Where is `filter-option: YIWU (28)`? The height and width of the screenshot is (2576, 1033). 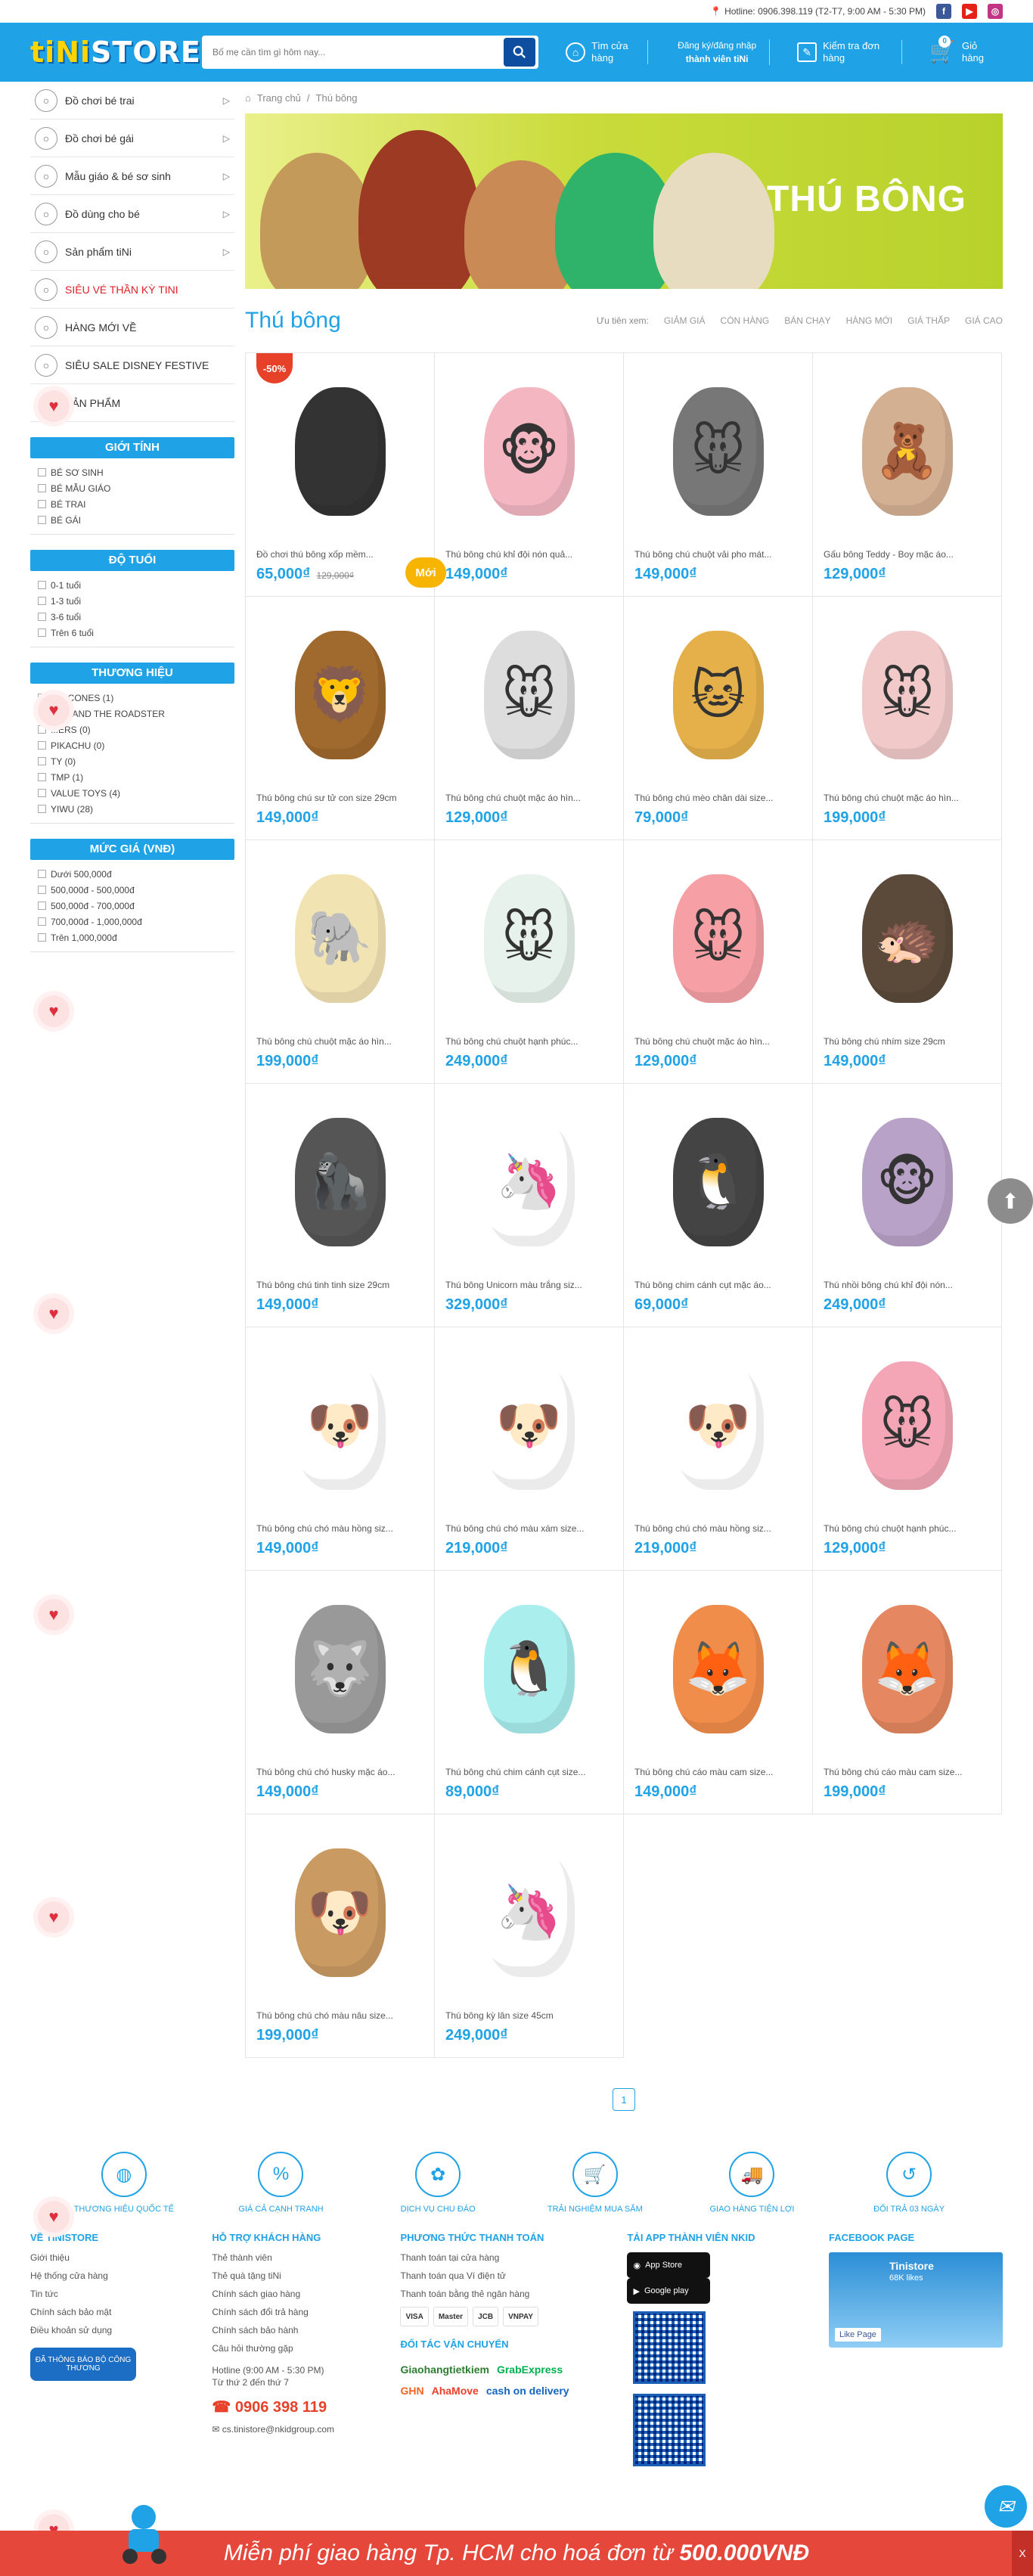
filter-option: YIWU (28) is located at coordinates (132, 809).